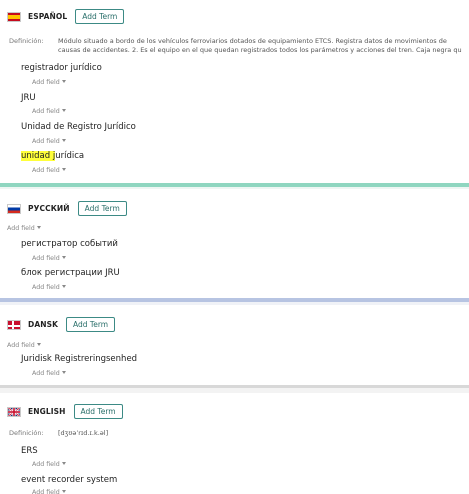  What do you see at coordinates (79, 359) in the screenshot?
I see `term-text: Juridisk Registreringsenhed` at bounding box center [79, 359].